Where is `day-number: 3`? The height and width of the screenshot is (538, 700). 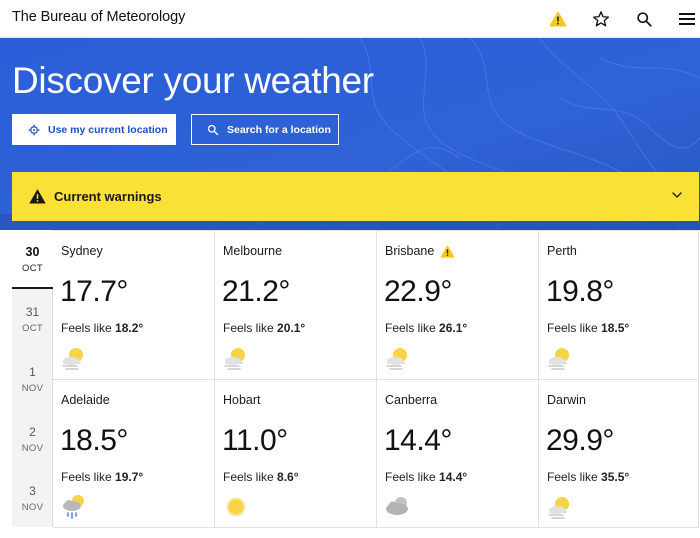 day-number: 3 is located at coordinates (32, 491).